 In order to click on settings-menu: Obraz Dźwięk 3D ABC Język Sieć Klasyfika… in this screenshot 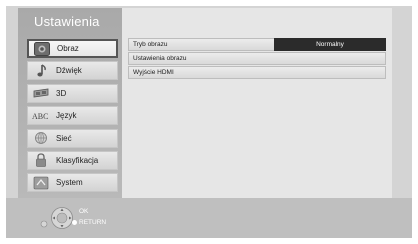, I will do `click(72, 117)`.